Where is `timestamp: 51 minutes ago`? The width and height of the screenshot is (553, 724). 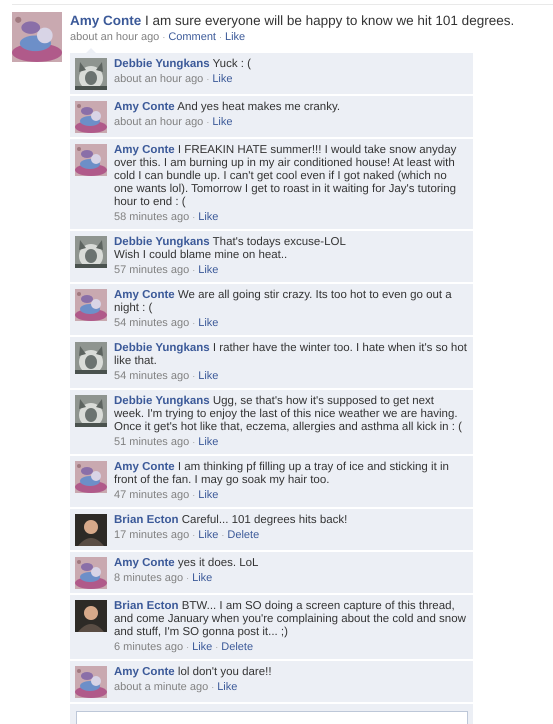
timestamp: 51 minutes ago is located at coordinates (152, 442).